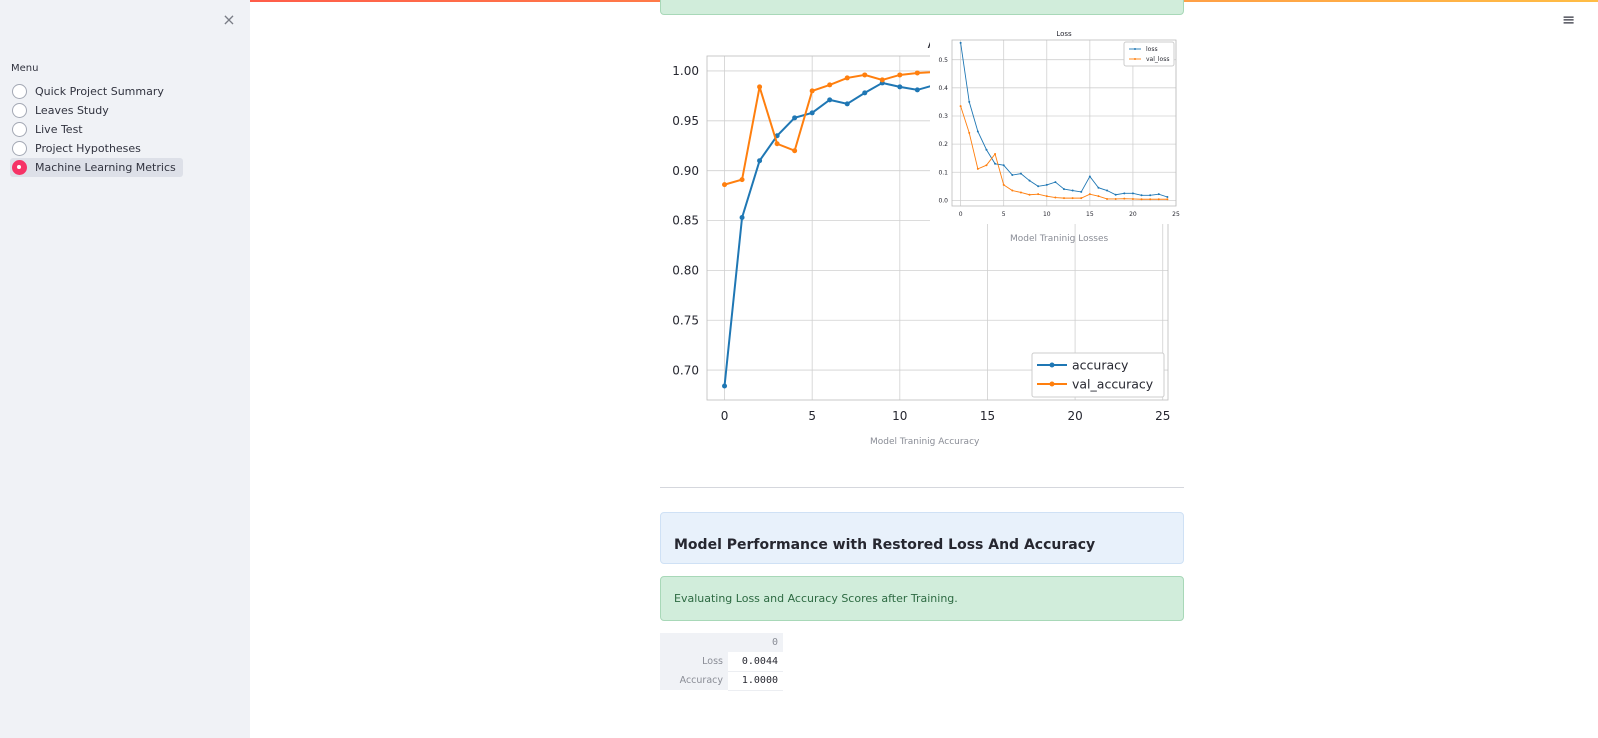 The height and width of the screenshot is (738, 1598). Describe the element at coordinates (721, 642) in the screenshot. I see `table-header-row: 0` at that location.